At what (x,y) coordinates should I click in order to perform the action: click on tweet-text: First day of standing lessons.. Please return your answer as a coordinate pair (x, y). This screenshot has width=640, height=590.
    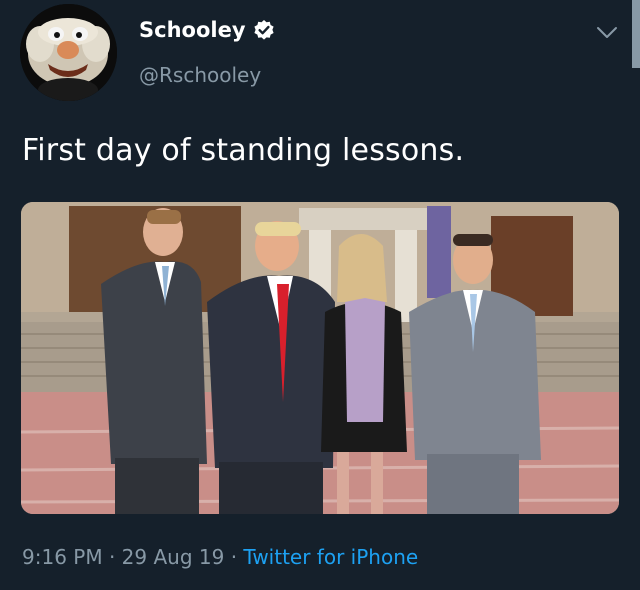
    Looking at the image, I should click on (243, 150).